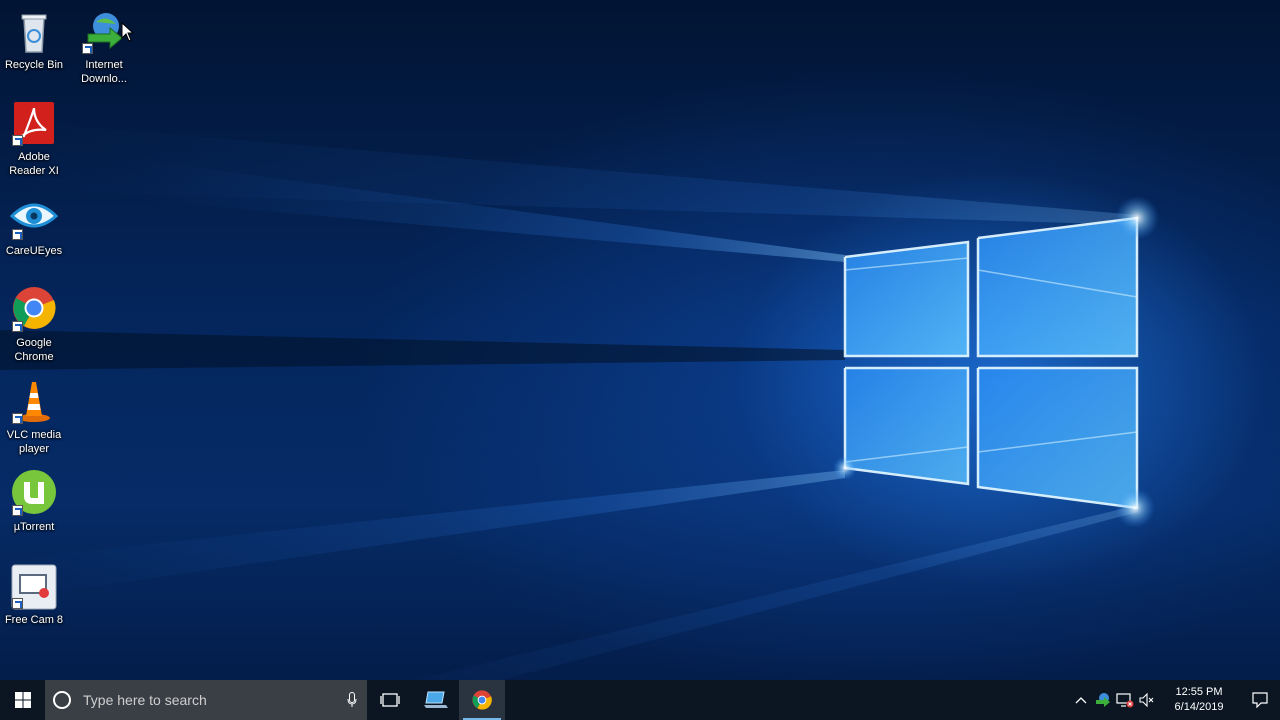 This screenshot has height=720, width=1280. What do you see at coordinates (34, 350) in the screenshot?
I see `desktop-icon-label: Google Chrome` at bounding box center [34, 350].